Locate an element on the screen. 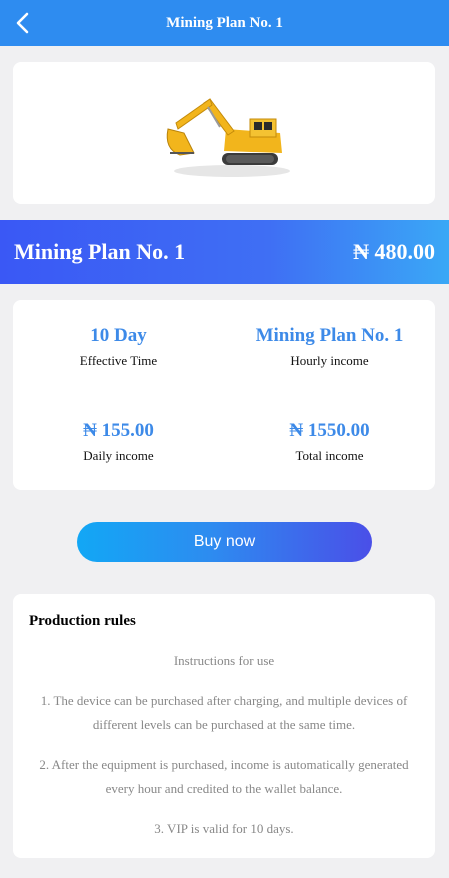 This screenshot has width=449, height=878. stat-label: Effective Time is located at coordinates (118, 360).